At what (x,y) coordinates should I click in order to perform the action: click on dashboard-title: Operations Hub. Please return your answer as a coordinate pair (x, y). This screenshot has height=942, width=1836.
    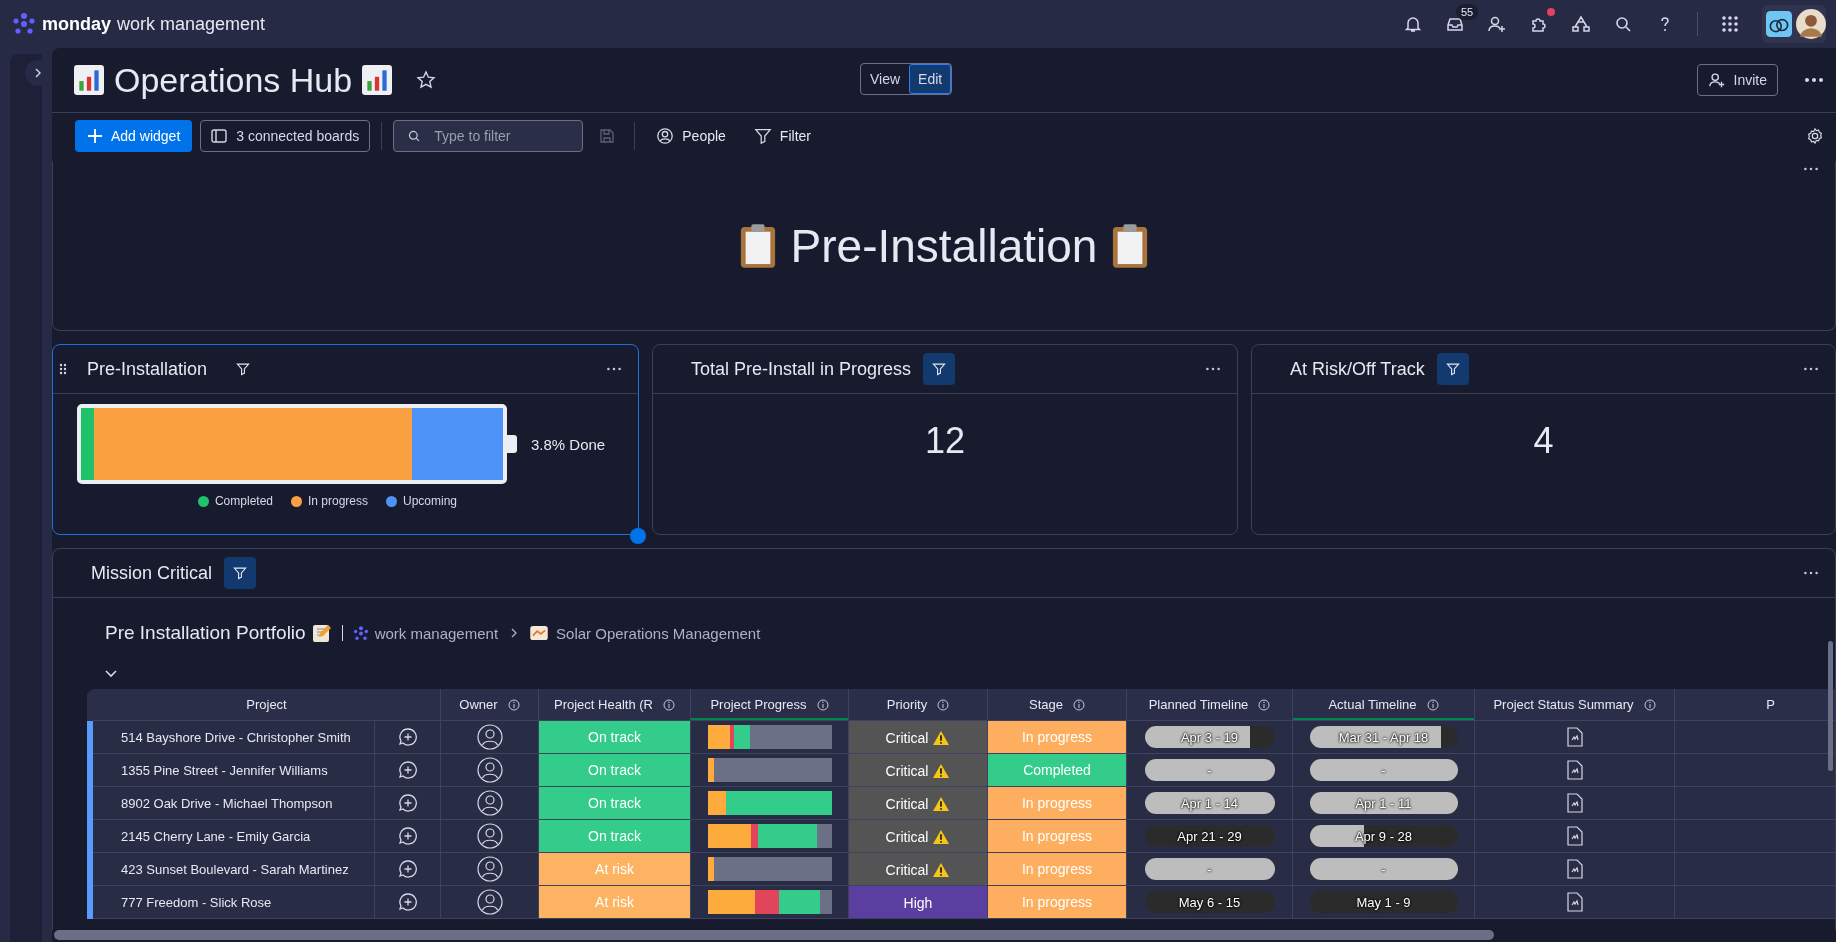
    Looking at the image, I should click on (233, 80).